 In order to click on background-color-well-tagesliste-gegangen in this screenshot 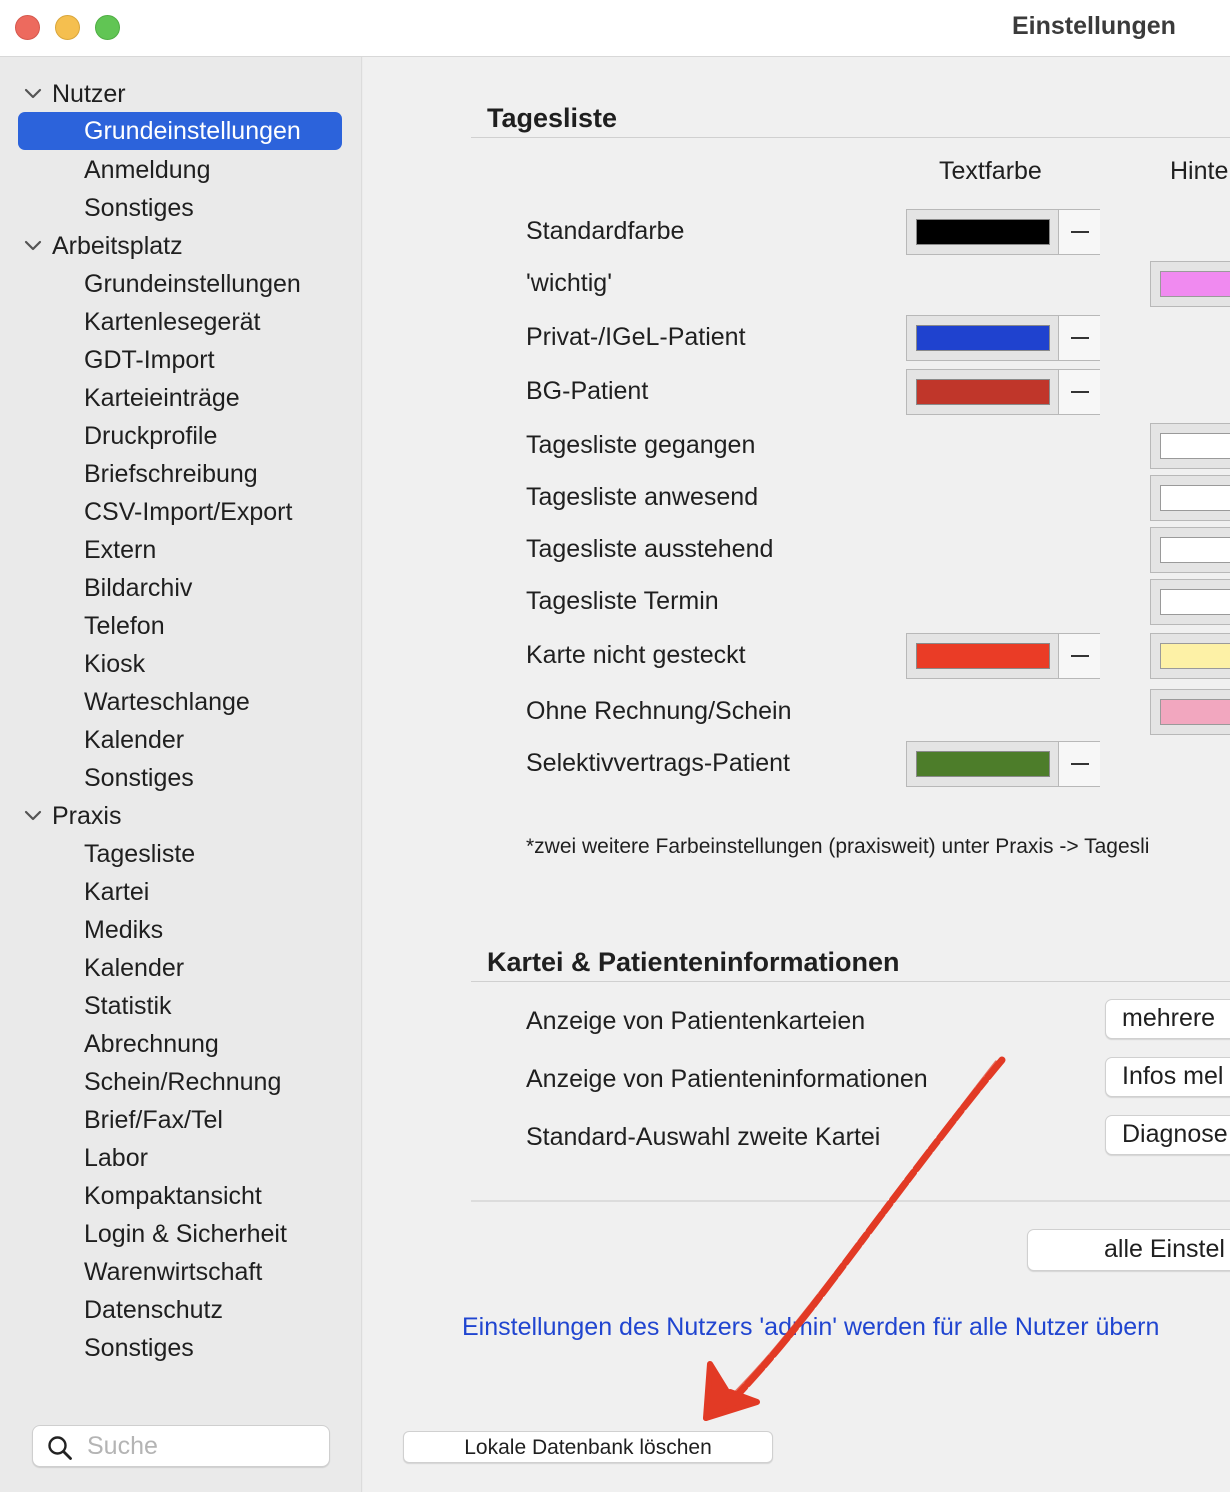, I will do `click(1190, 446)`.